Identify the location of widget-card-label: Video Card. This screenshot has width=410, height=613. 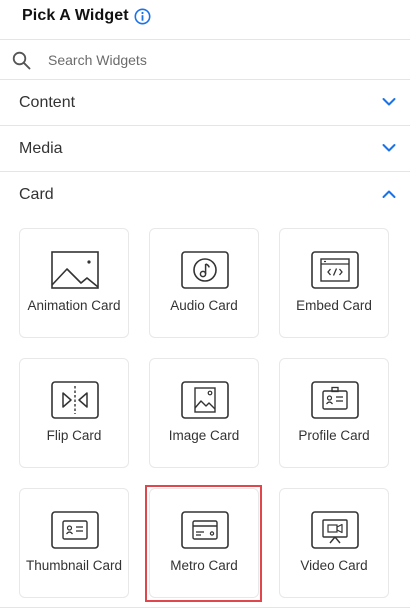
(334, 565).